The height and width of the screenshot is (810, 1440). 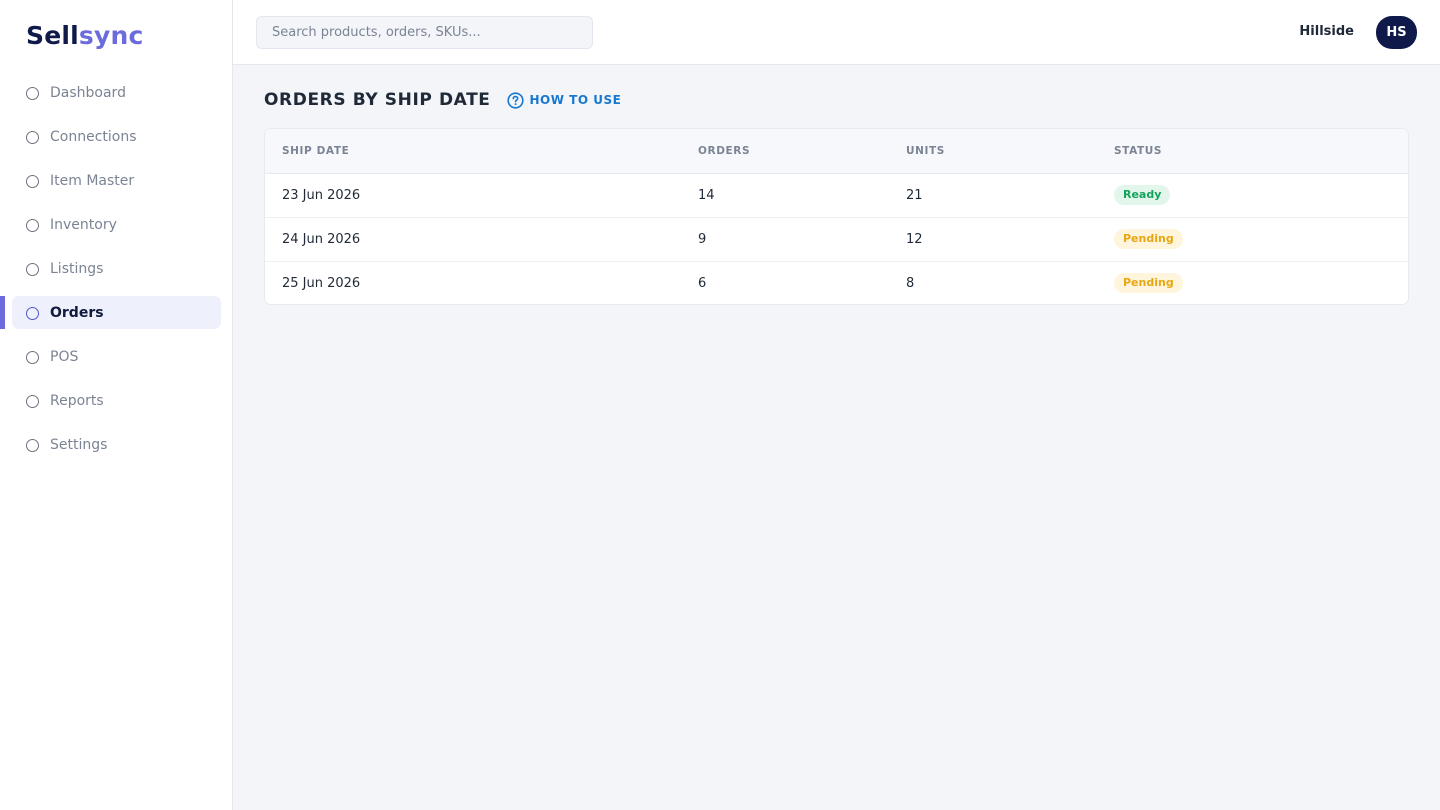 I want to click on cell-units: 8, so click(x=993, y=282).